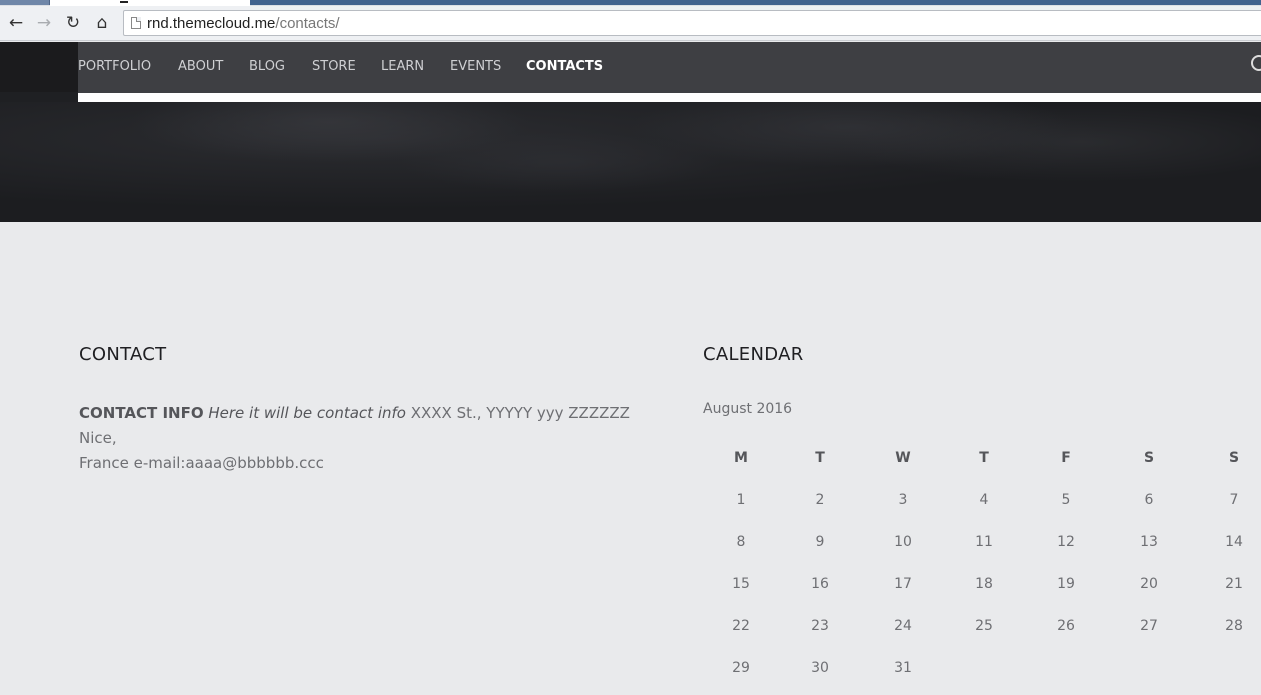 The height and width of the screenshot is (695, 1261). Describe the element at coordinates (903, 584) in the screenshot. I see `calendar-day: 17` at that location.